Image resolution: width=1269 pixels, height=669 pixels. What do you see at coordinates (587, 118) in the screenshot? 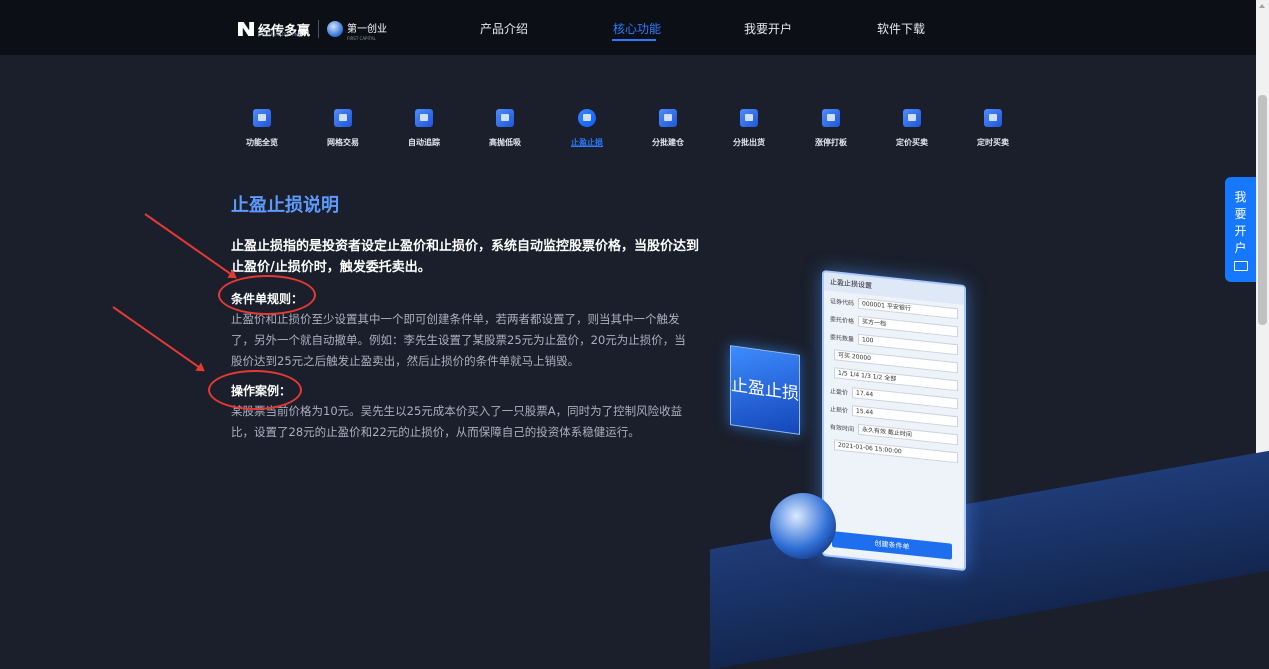
I see `stop-profit-loss-icon` at bounding box center [587, 118].